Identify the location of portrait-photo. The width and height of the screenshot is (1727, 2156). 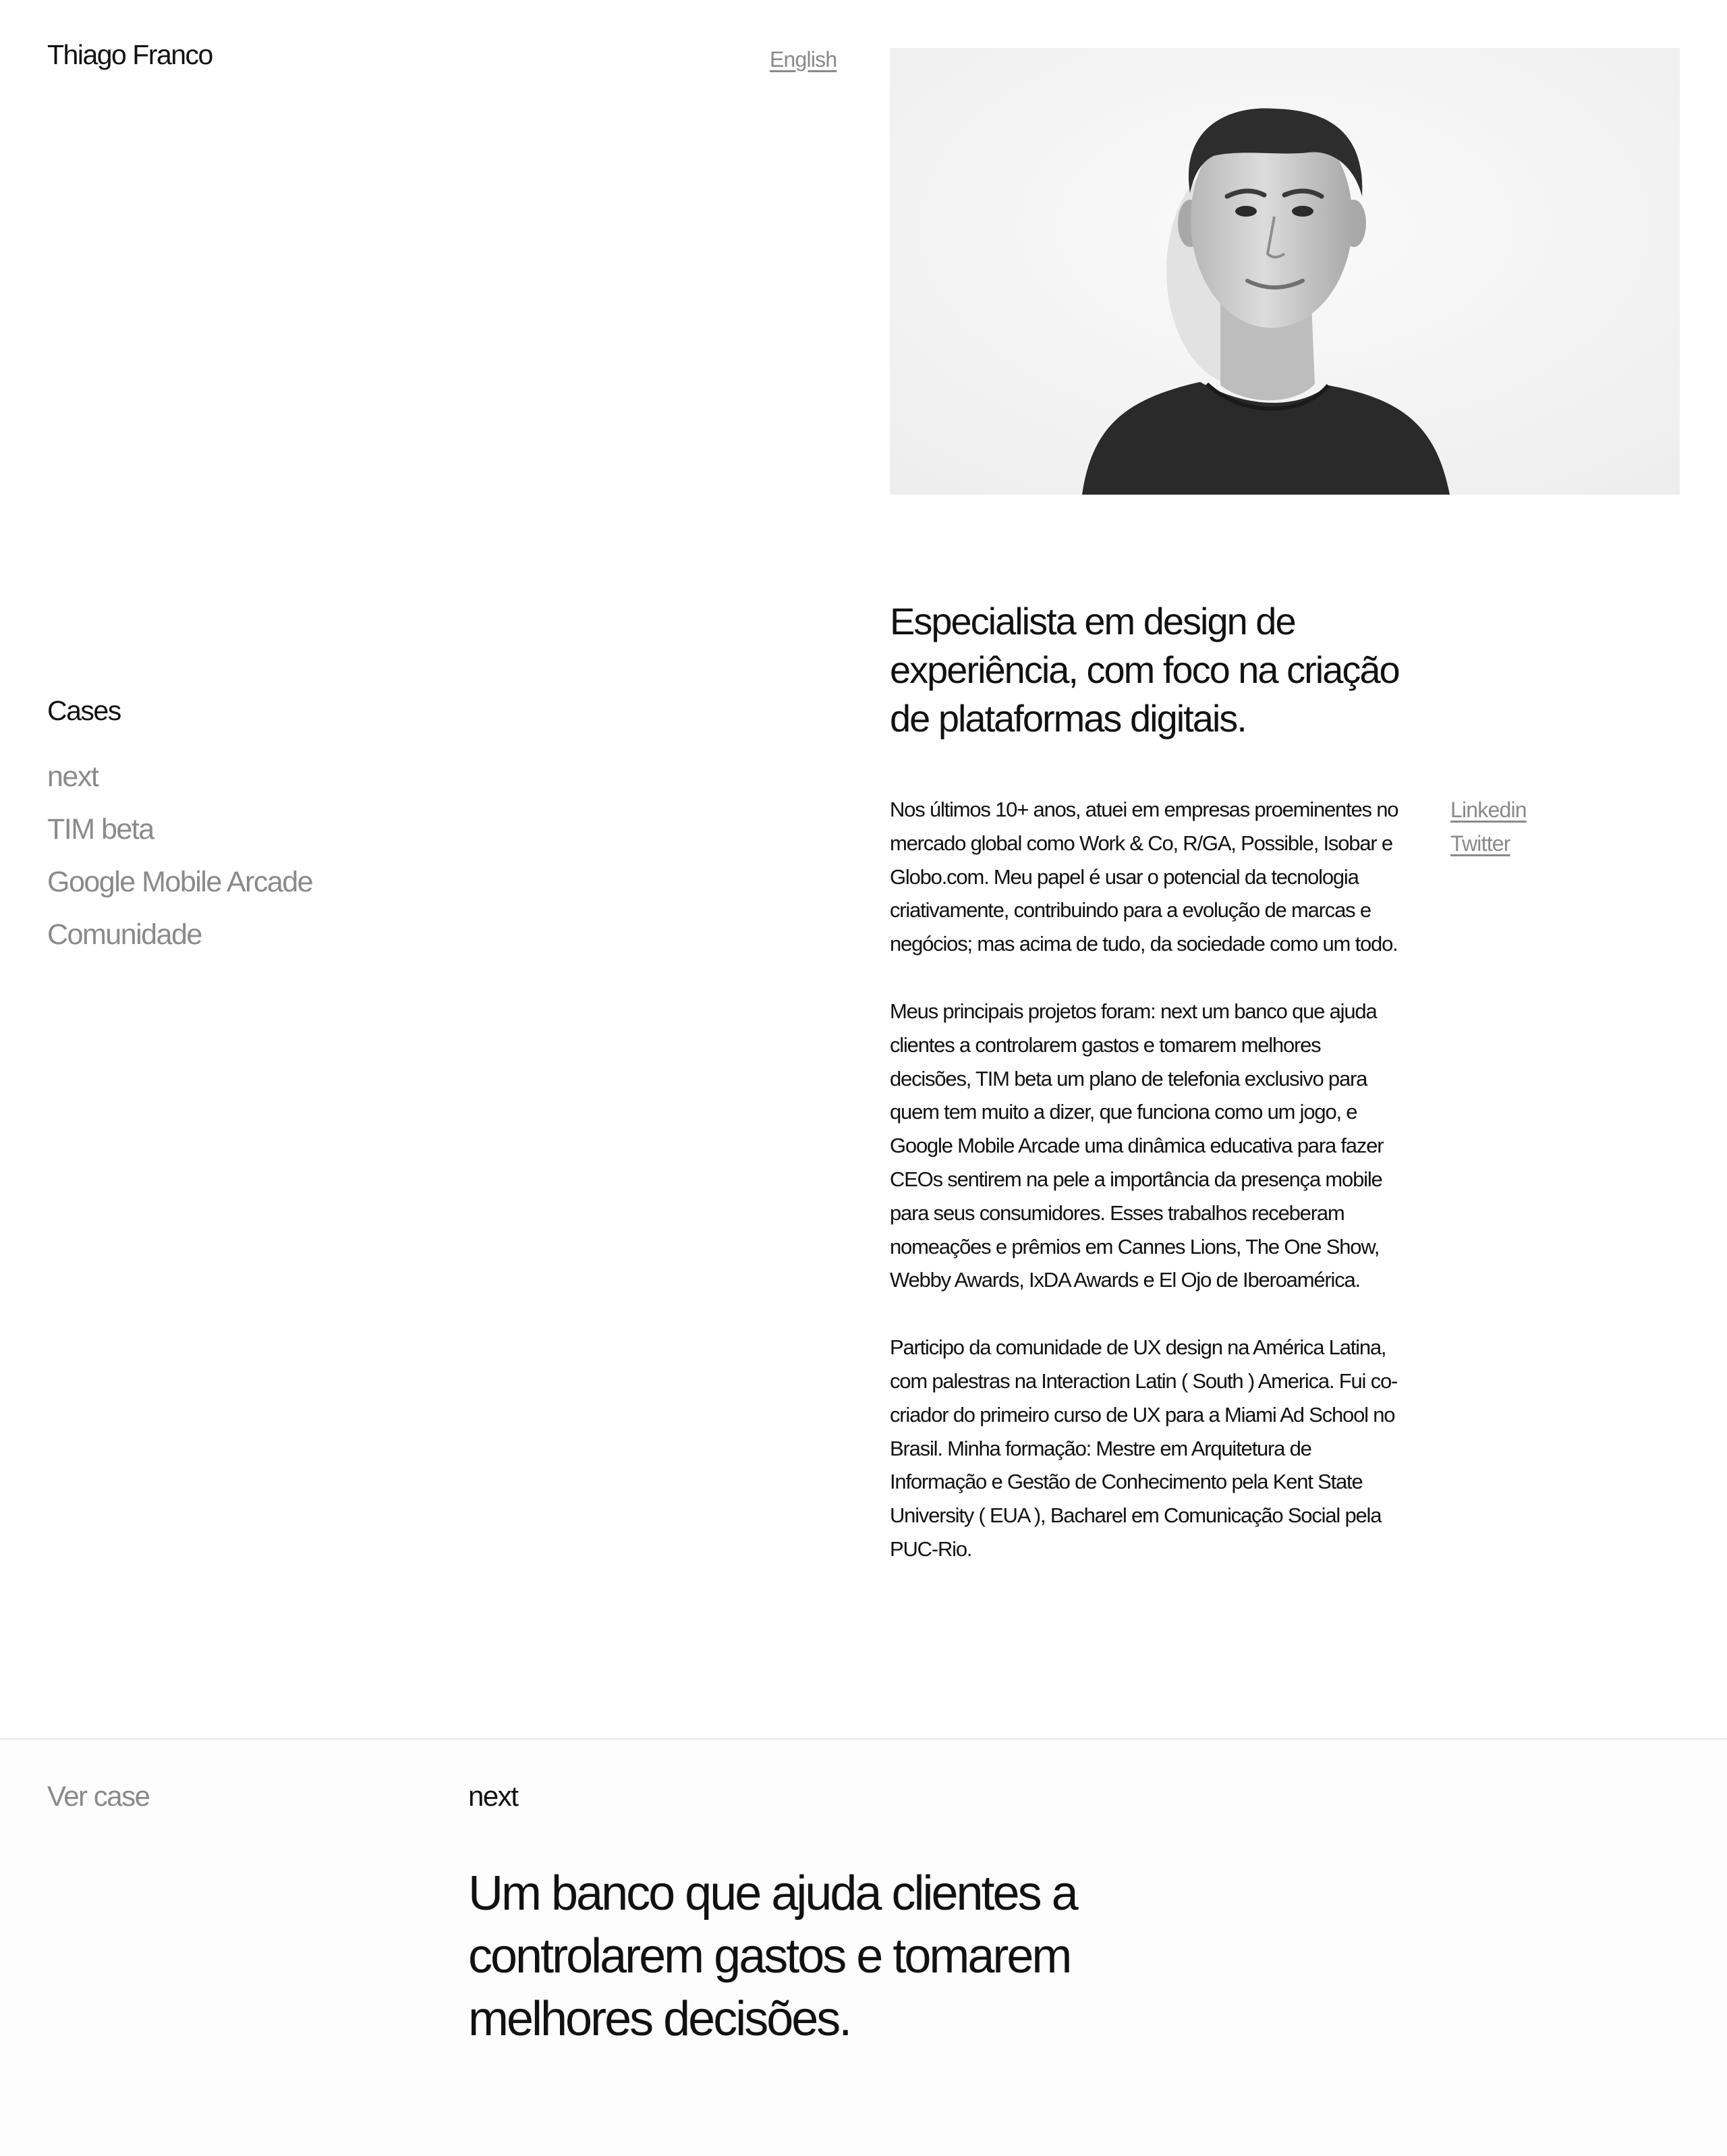
(1285, 271).